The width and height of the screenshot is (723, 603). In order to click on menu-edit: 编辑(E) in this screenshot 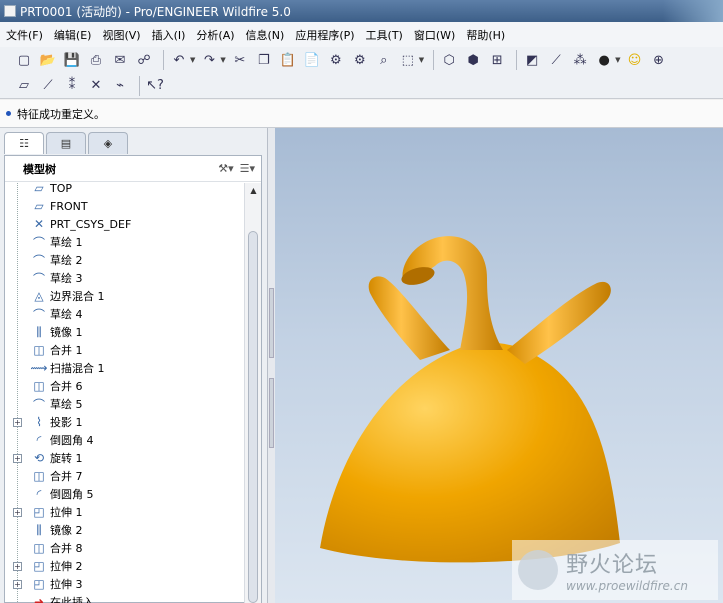, I will do `click(73, 35)`.